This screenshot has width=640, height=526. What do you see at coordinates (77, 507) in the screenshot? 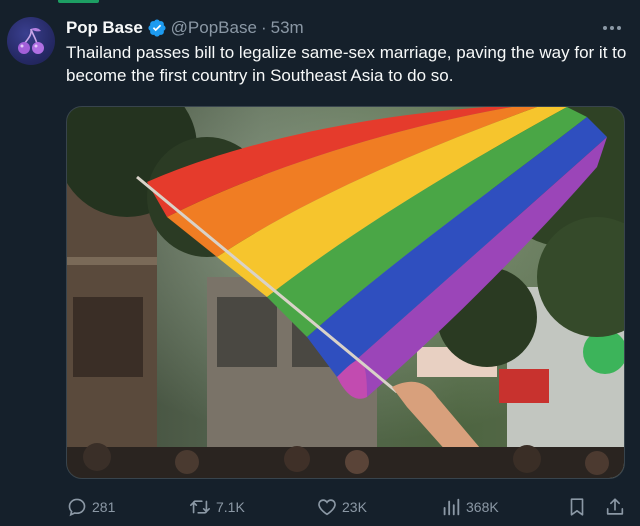
I see `reply-icon` at bounding box center [77, 507].